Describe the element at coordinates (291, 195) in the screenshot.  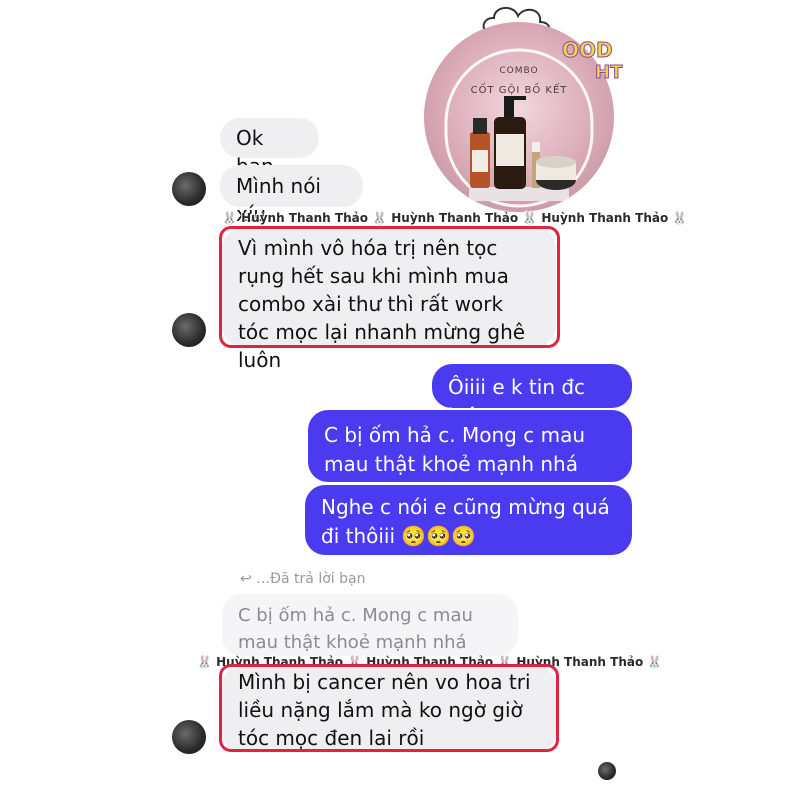
I see `message-incoming: Mình nói xíu` at that location.